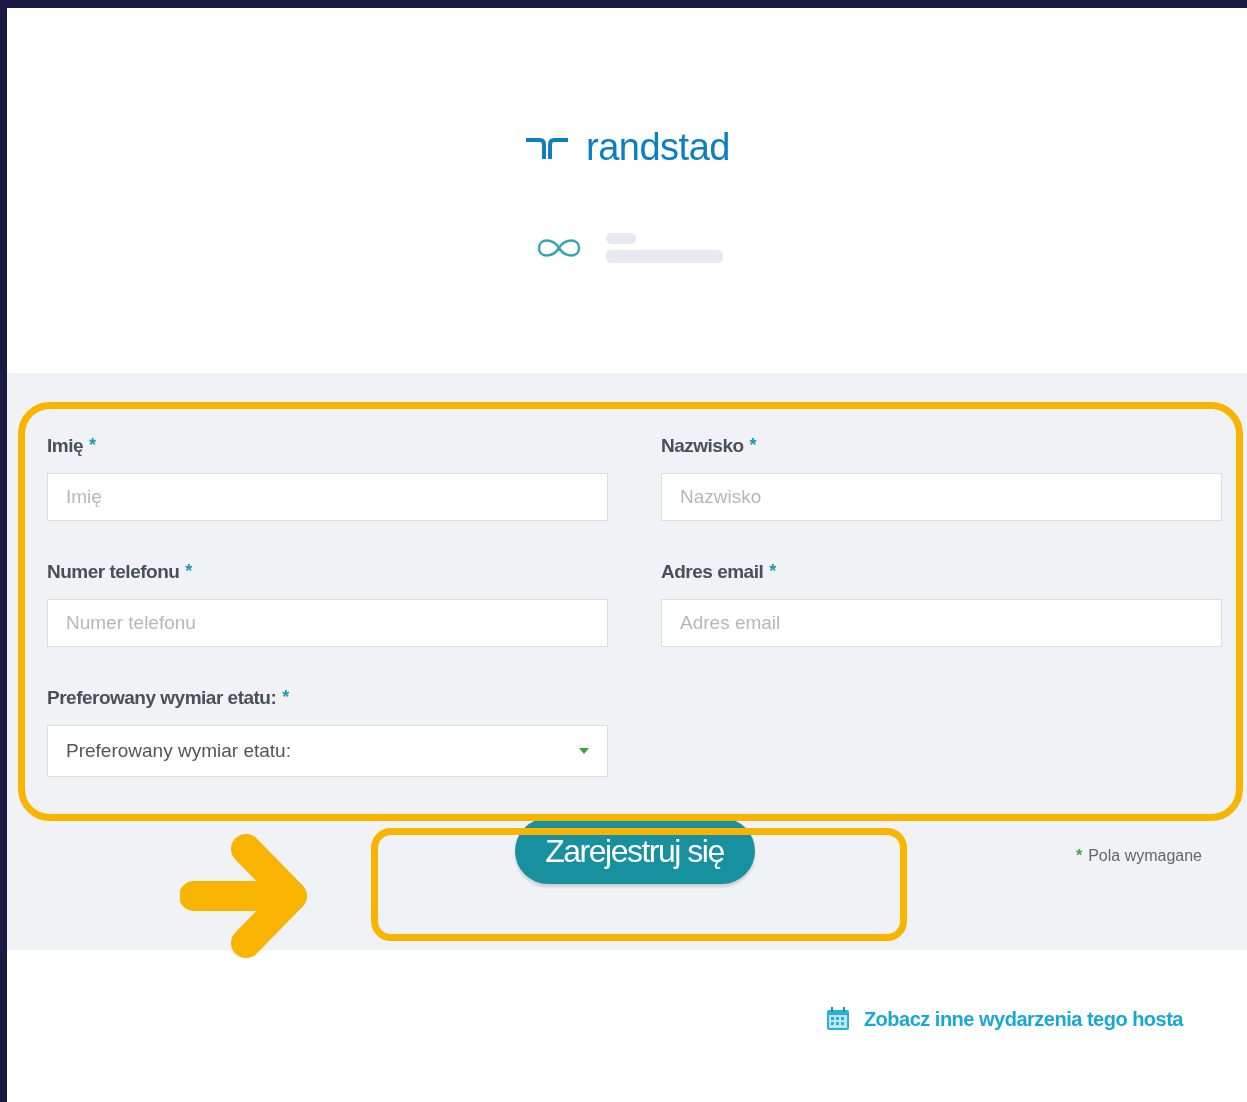  Describe the element at coordinates (558, 248) in the screenshot. I see `infinity-icon` at that location.